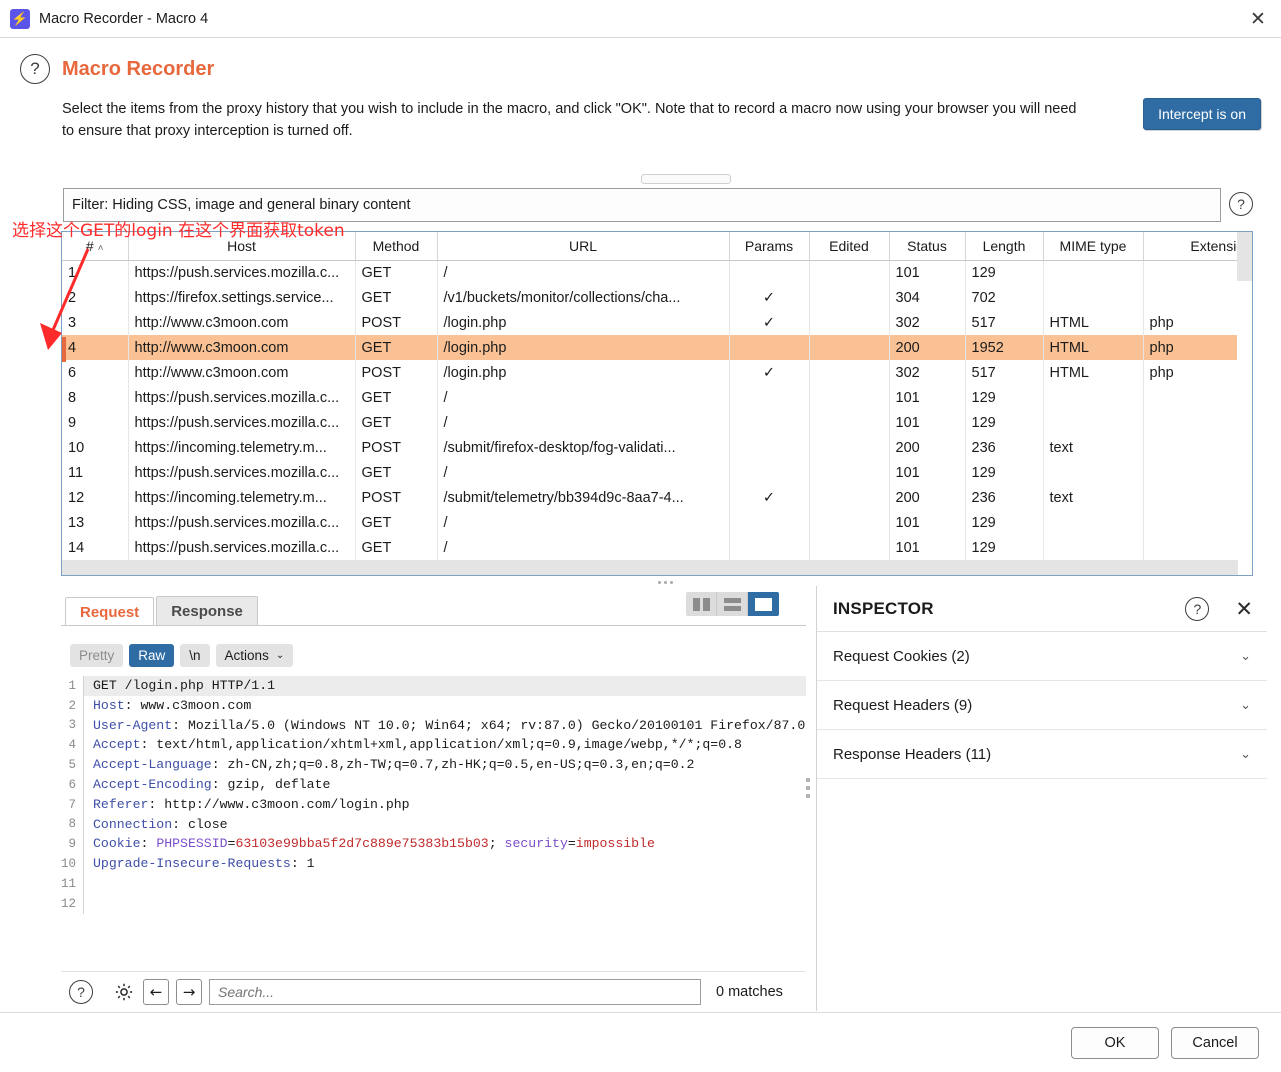 The image size is (1281, 1072). What do you see at coordinates (1258, 18) in the screenshot?
I see `close-icon: ✕` at bounding box center [1258, 18].